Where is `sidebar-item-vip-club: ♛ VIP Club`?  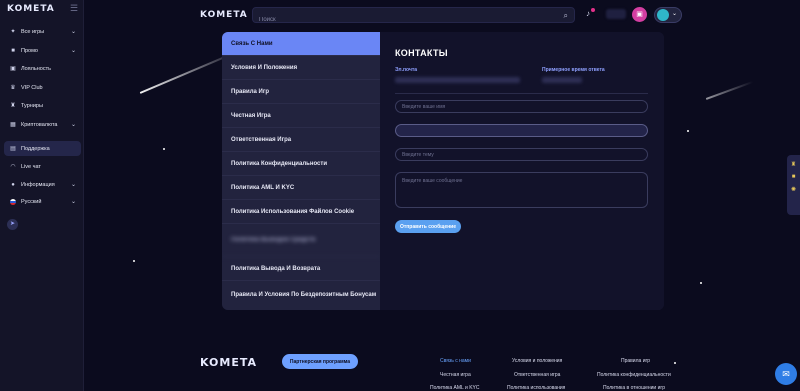
sidebar-item-vip-club: ♛ VIP Club is located at coordinates (42, 87).